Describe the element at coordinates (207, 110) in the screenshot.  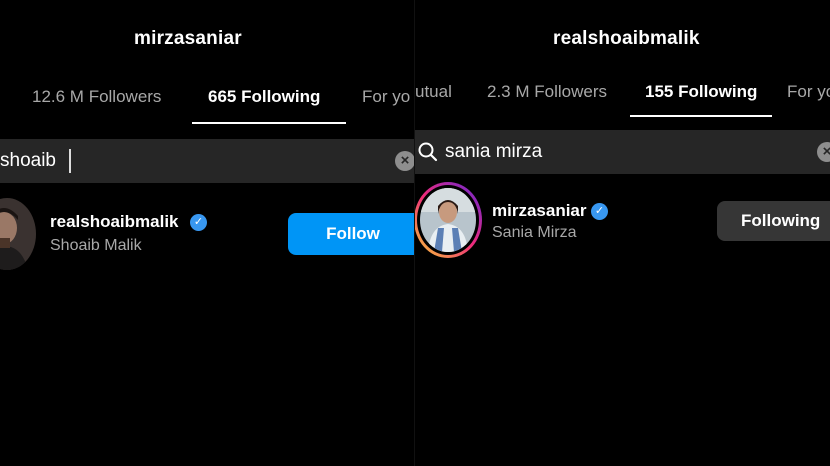
I see `follow-tabs: 12.6 M Followers 665 Following For yo` at that location.